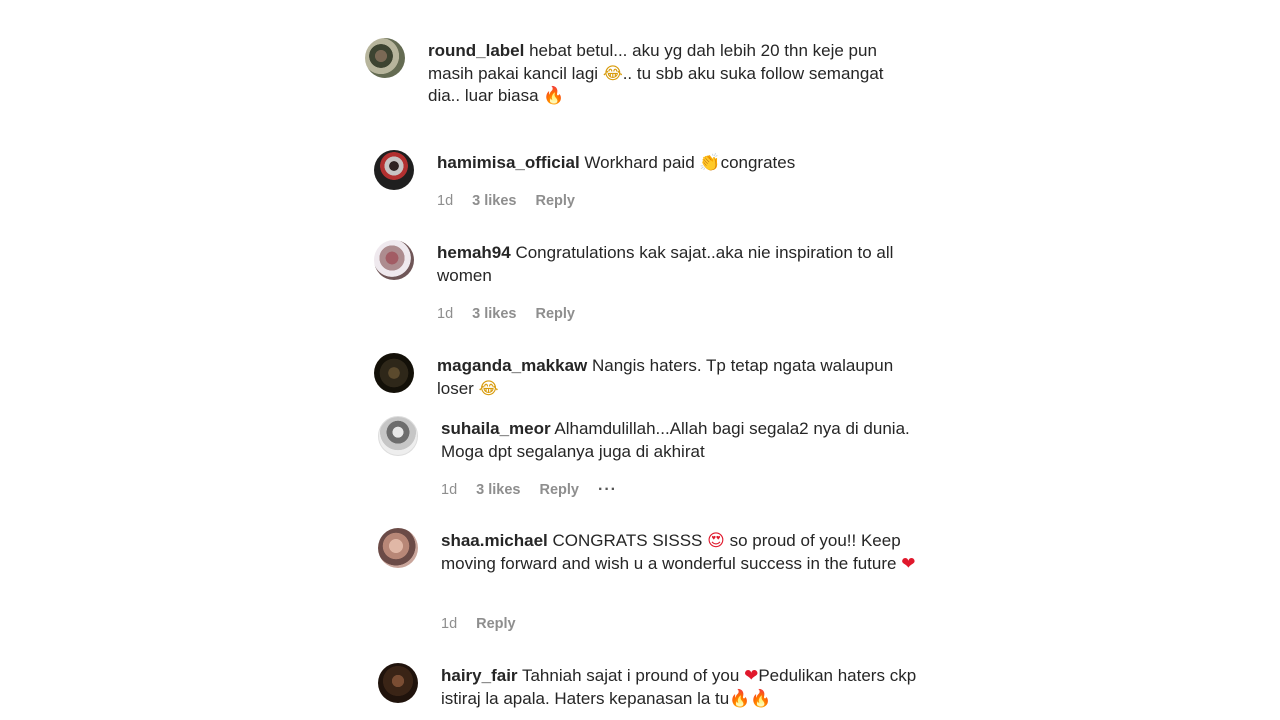 Image resolution: width=1280 pixels, height=720 pixels. I want to click on comment-text-continued: congrates, so click(758, 162).